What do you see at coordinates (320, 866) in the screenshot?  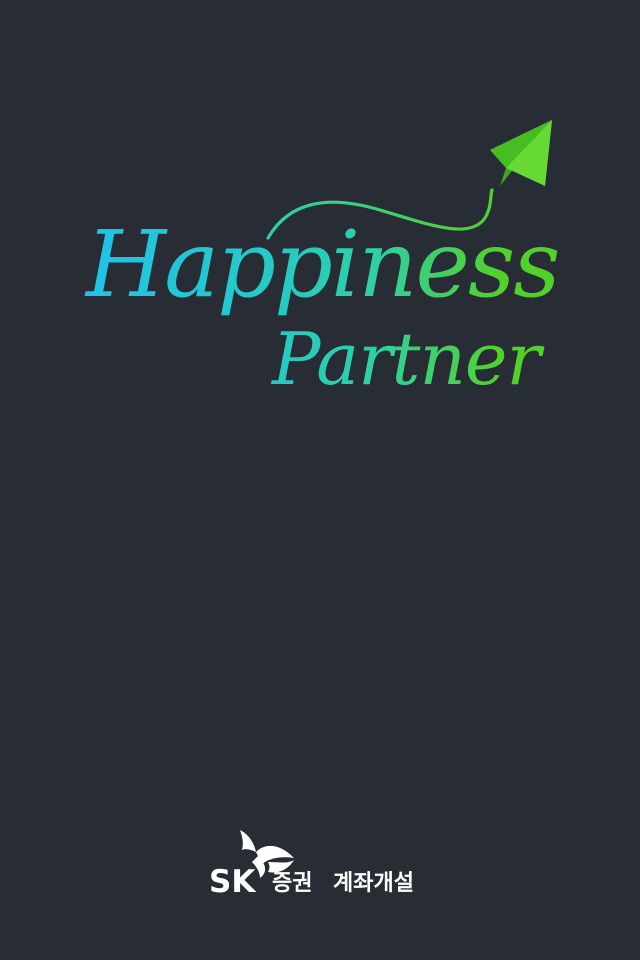 I see `account-opening-footer: SK 증권 계좌개설` at bounding box center [320, 866].